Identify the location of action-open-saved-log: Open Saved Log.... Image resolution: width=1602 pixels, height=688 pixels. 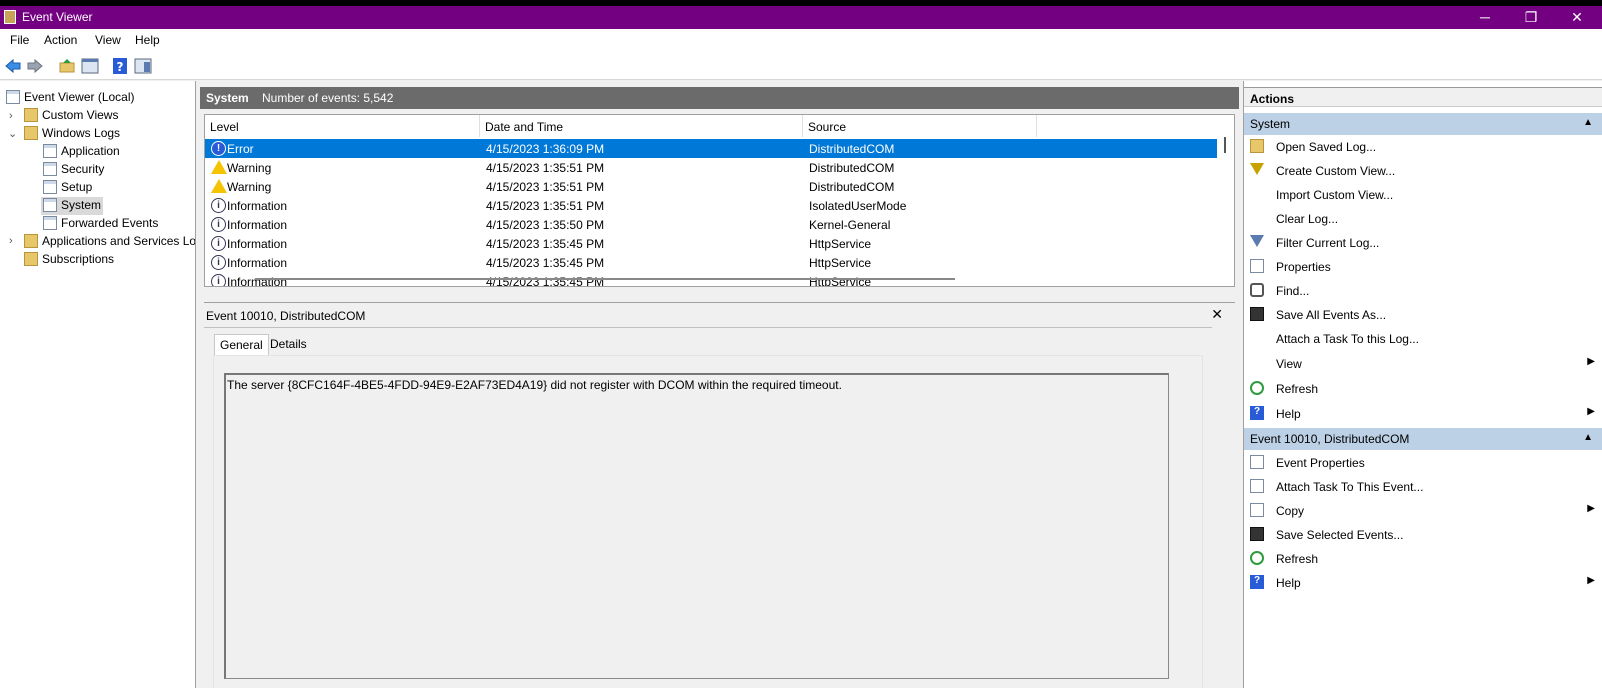
(1423, 147).